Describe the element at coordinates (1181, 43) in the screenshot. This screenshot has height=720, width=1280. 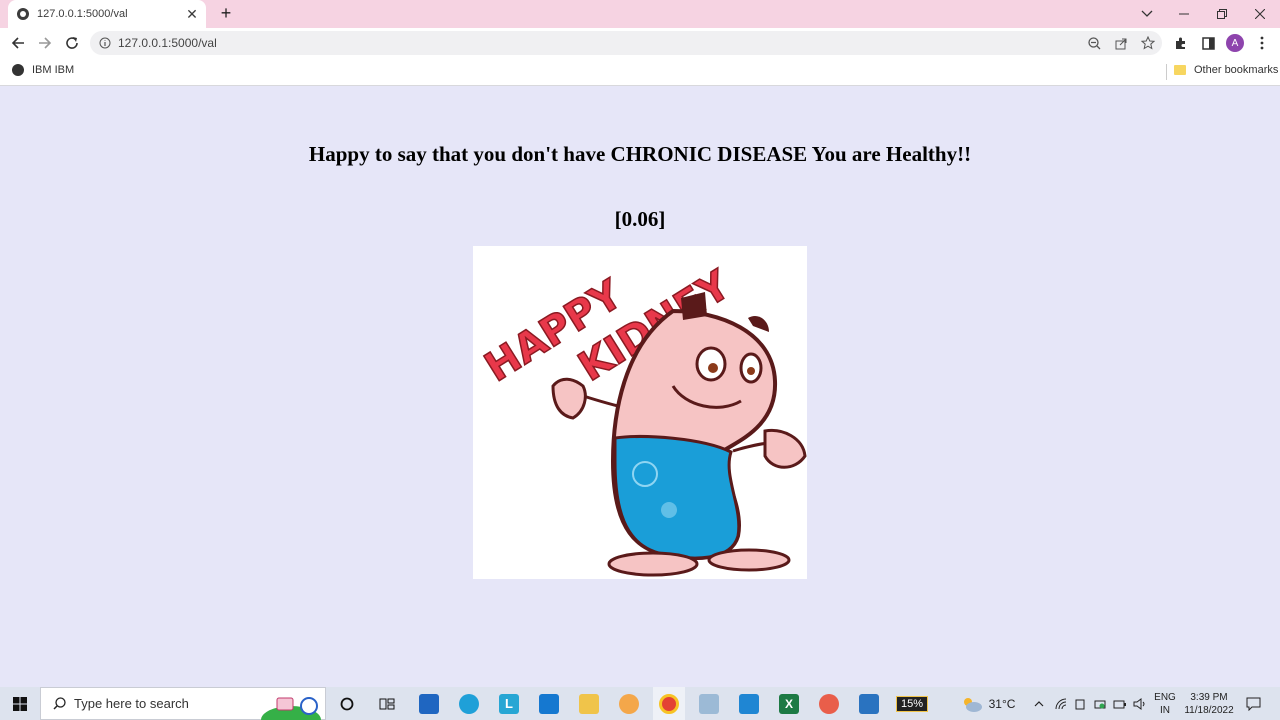
I see `extensions-icon` at that location.